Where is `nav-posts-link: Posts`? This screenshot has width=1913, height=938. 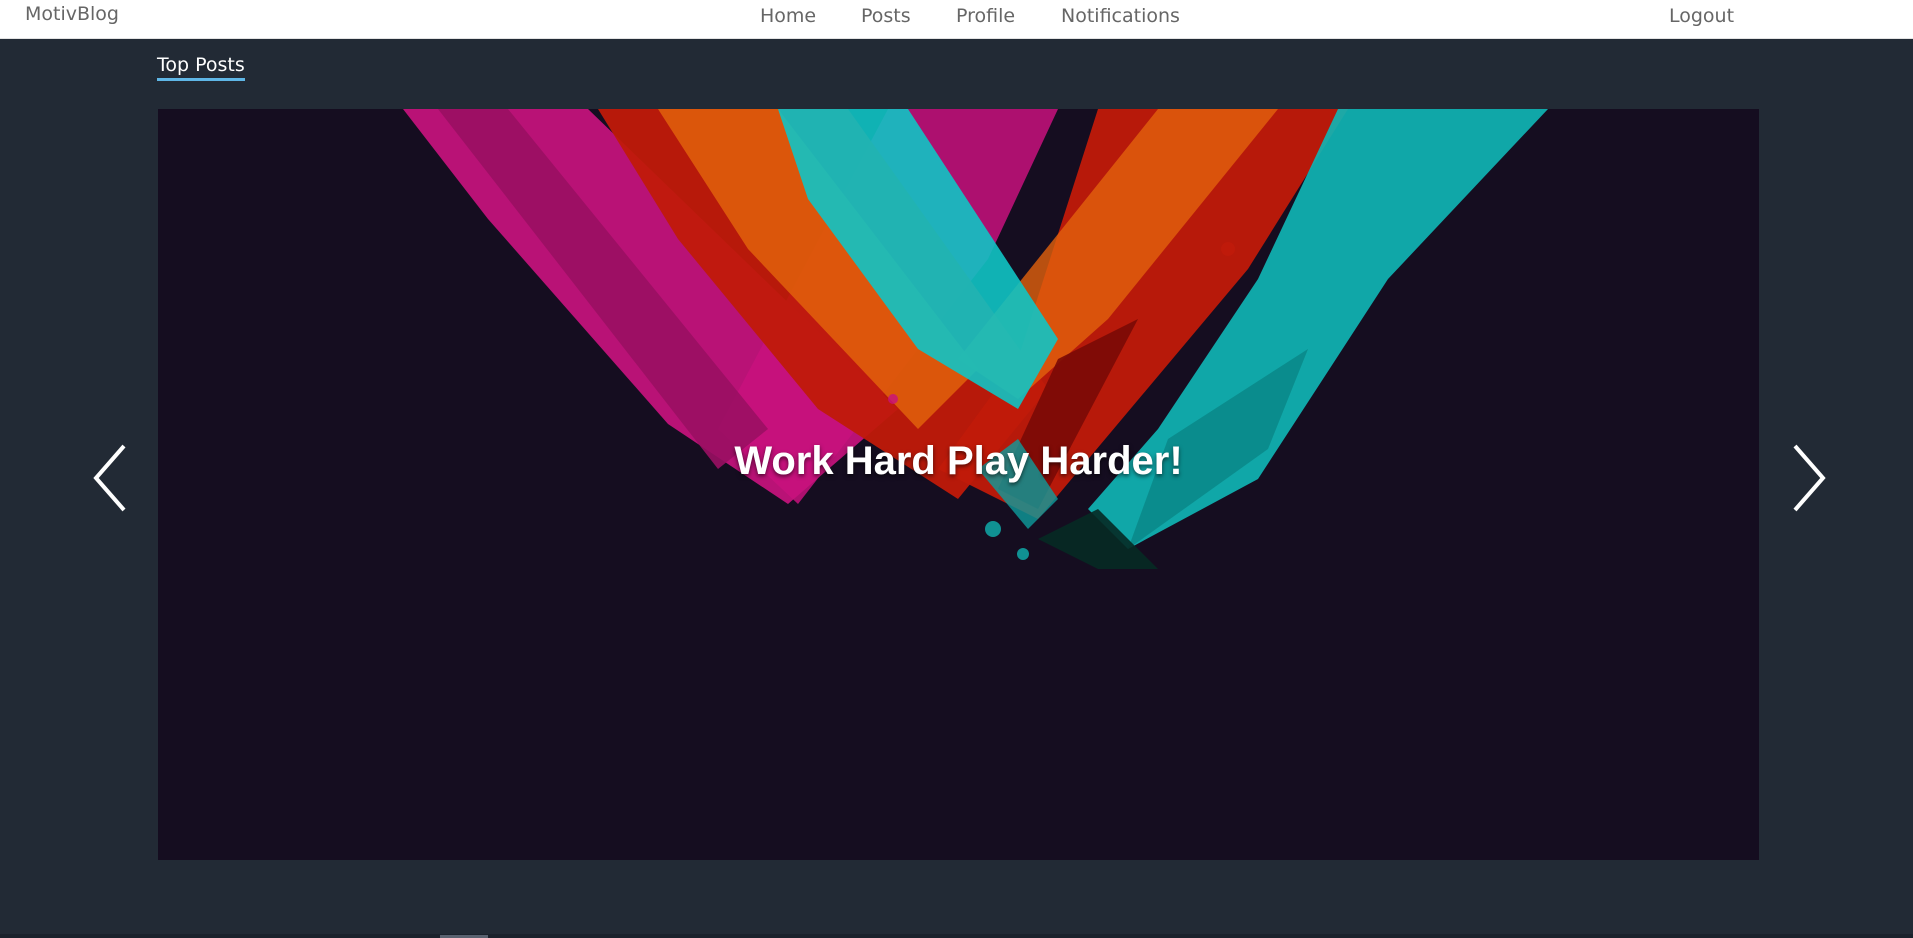
nav-posts-link: Posts is located at coordinates (886, 16).